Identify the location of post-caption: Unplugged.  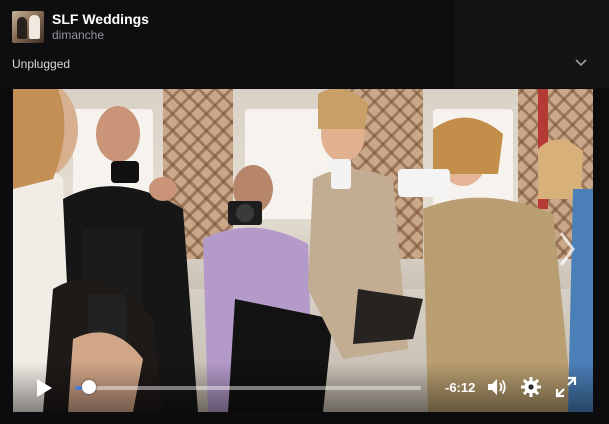
(41, 64).